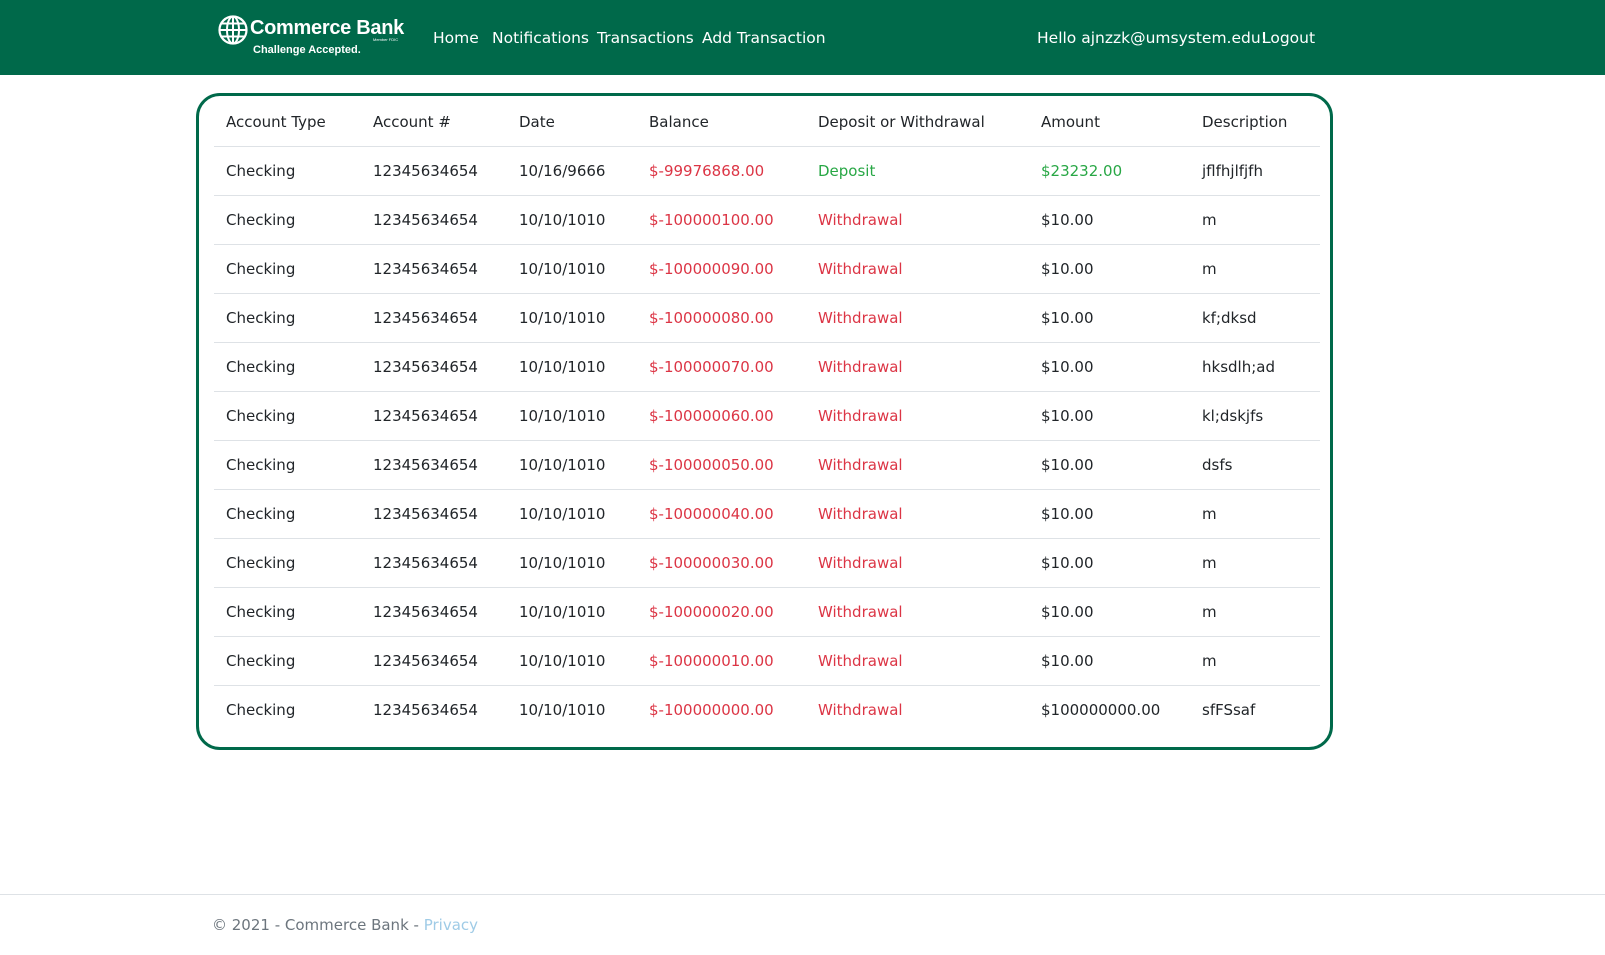 The height and width of the screenshot is (955, 1605). I want to click on cell-balance: $-100000080.00, so click(711, 318).